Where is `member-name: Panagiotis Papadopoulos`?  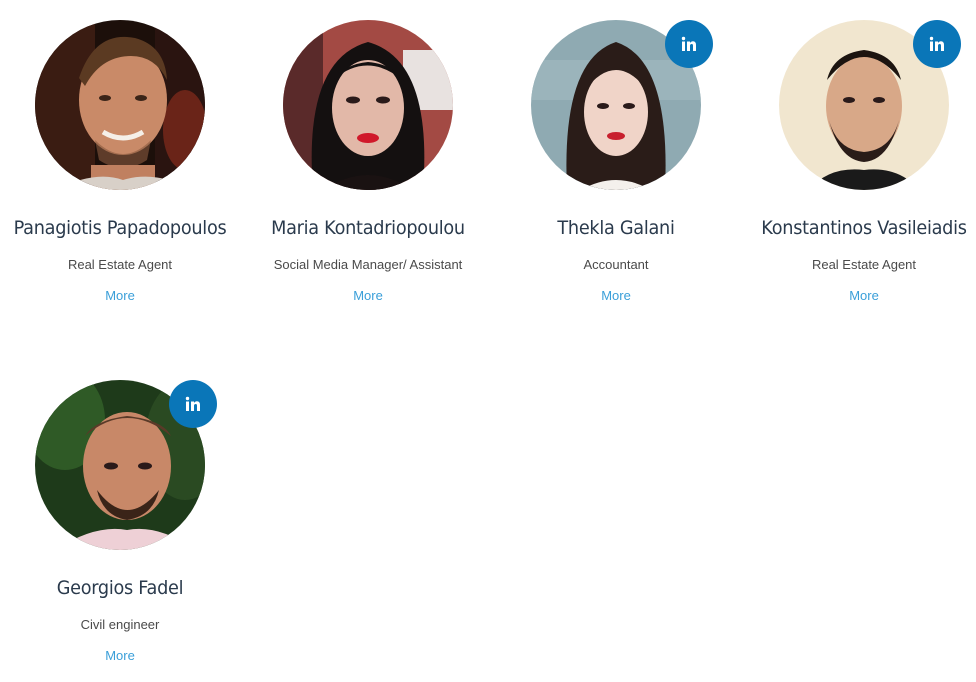 member-name: Panagiotis Papadopoulos is located at coordinates (120, 228).